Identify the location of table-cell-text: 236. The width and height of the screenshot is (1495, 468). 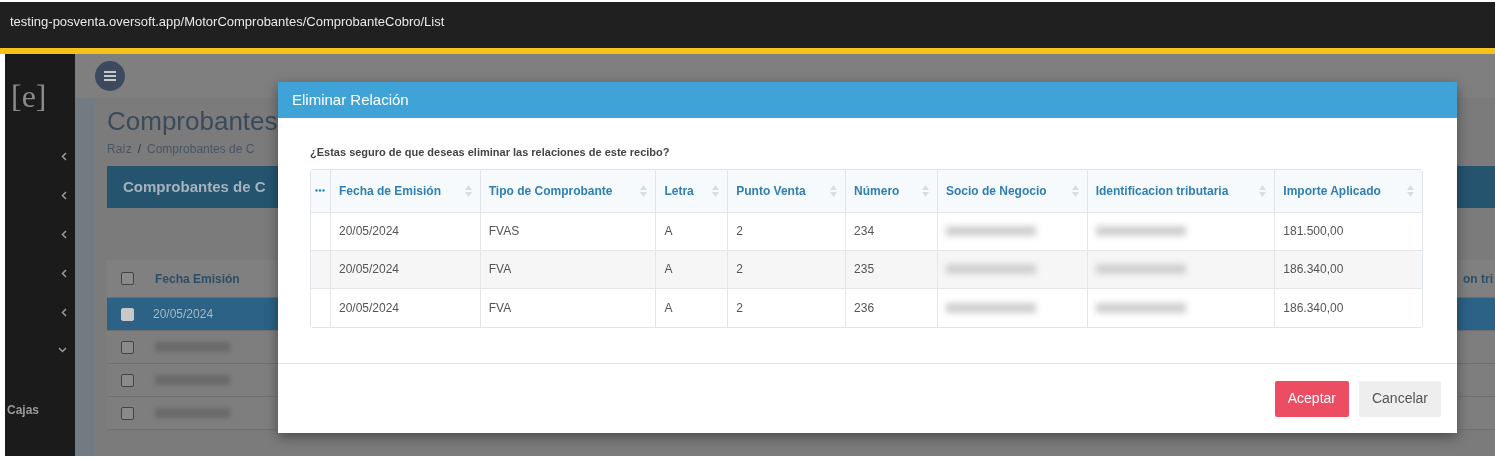
(864, 308).